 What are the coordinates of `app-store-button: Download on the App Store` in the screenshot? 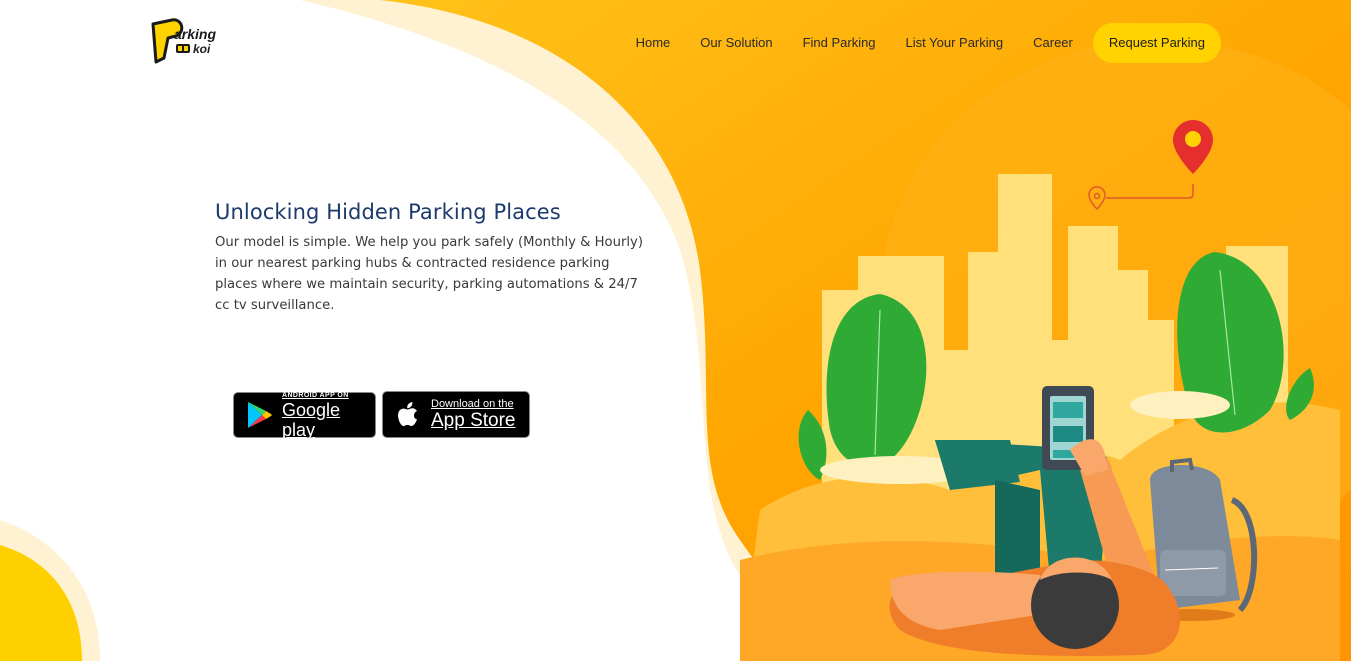 It's located at (456, 414).